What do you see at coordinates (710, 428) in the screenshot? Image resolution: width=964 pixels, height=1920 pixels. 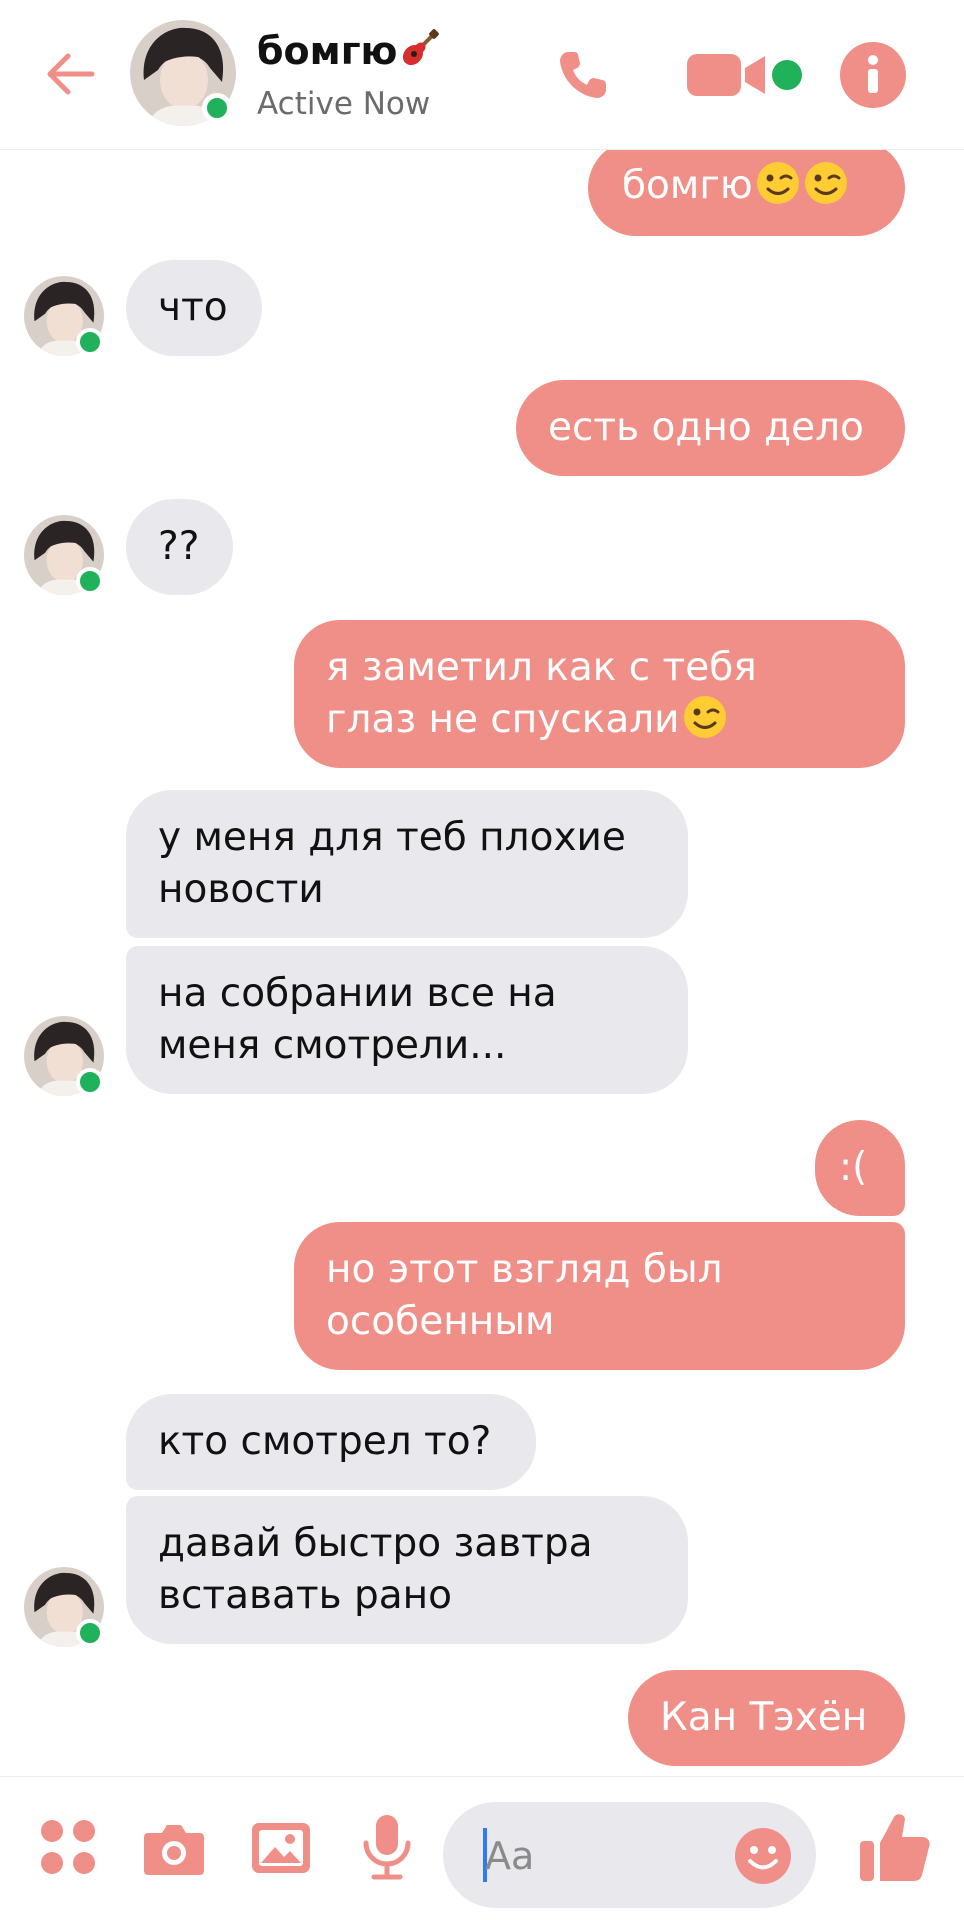 I see `message-outgoing: есть одно дело` at bounding box center [710, 428].